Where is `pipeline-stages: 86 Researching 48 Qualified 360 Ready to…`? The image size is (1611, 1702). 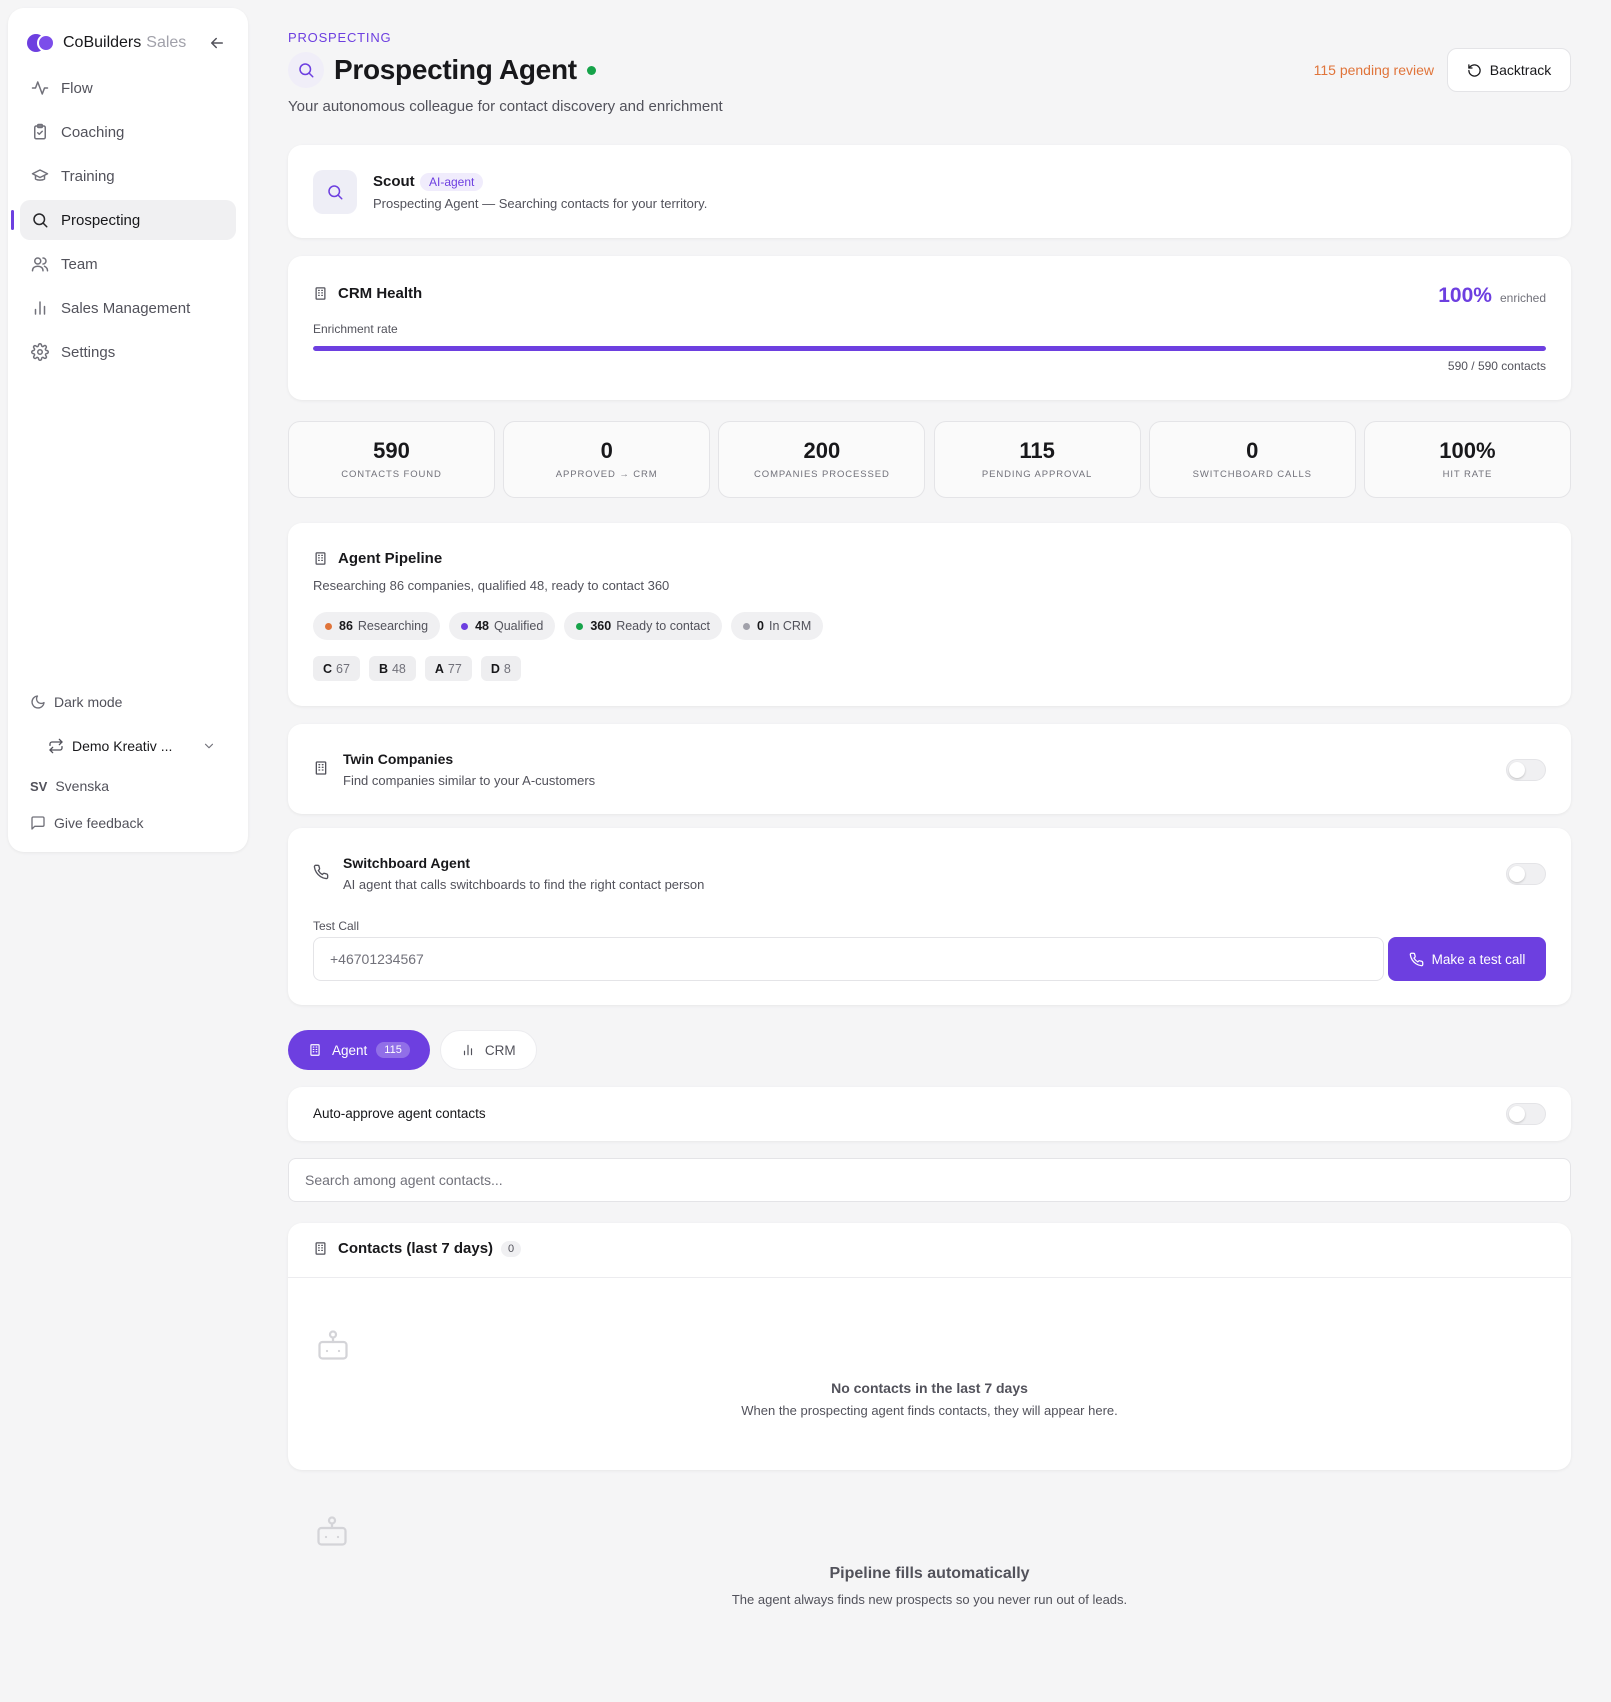 pipeline-stages: 86 Researching 48 Qualified 360 Ready to… is located at coordinates (572, 626).